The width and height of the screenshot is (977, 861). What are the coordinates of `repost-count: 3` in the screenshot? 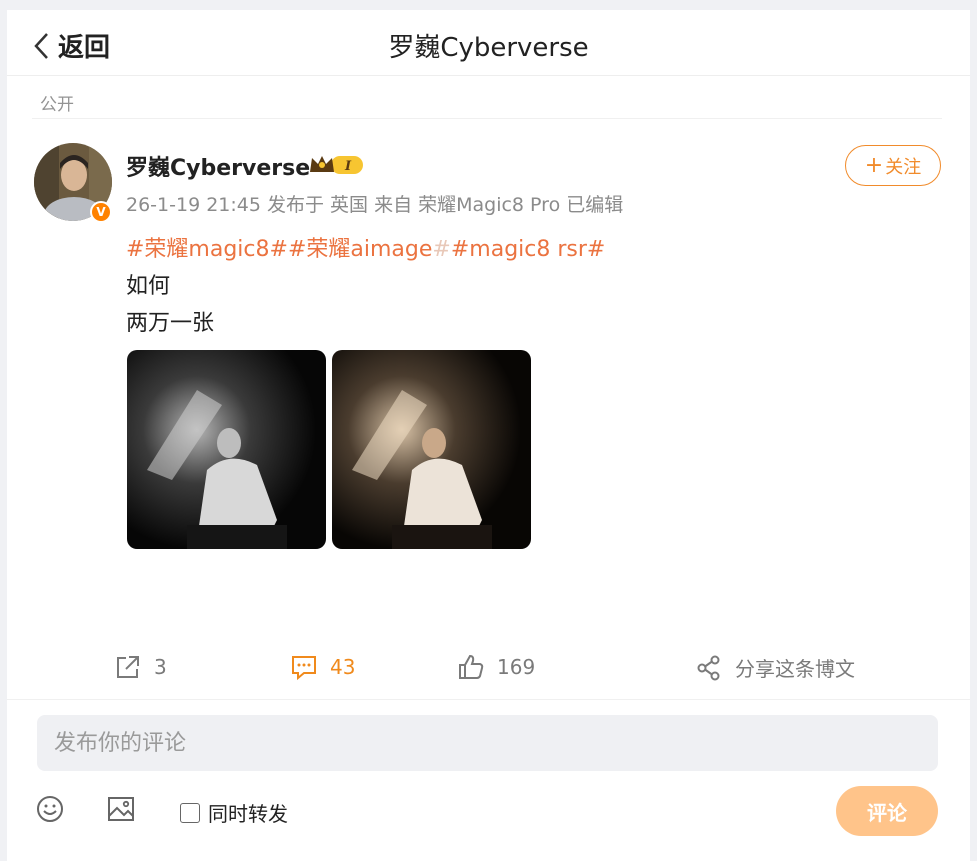 It's located at (160, 667).